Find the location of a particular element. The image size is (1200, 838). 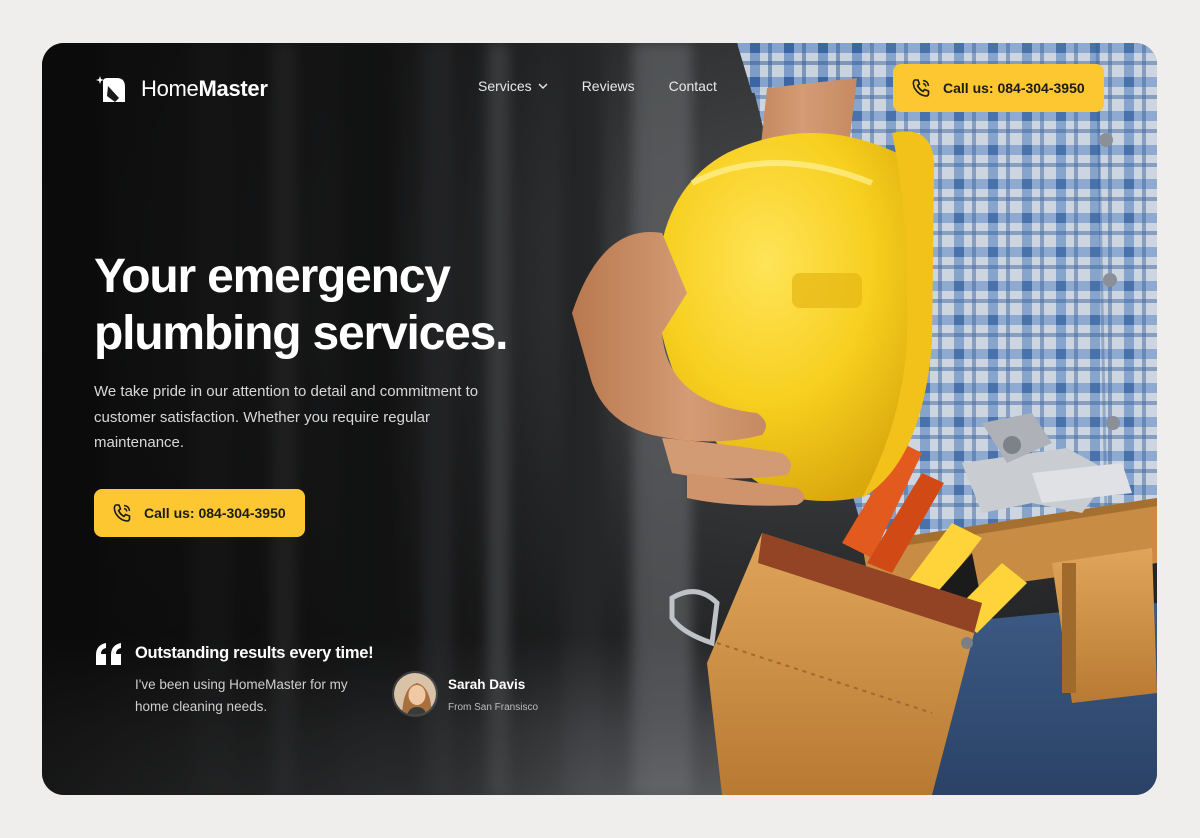

testimonial-author-location: From San Fransisco is located at coordinates (493, 707).